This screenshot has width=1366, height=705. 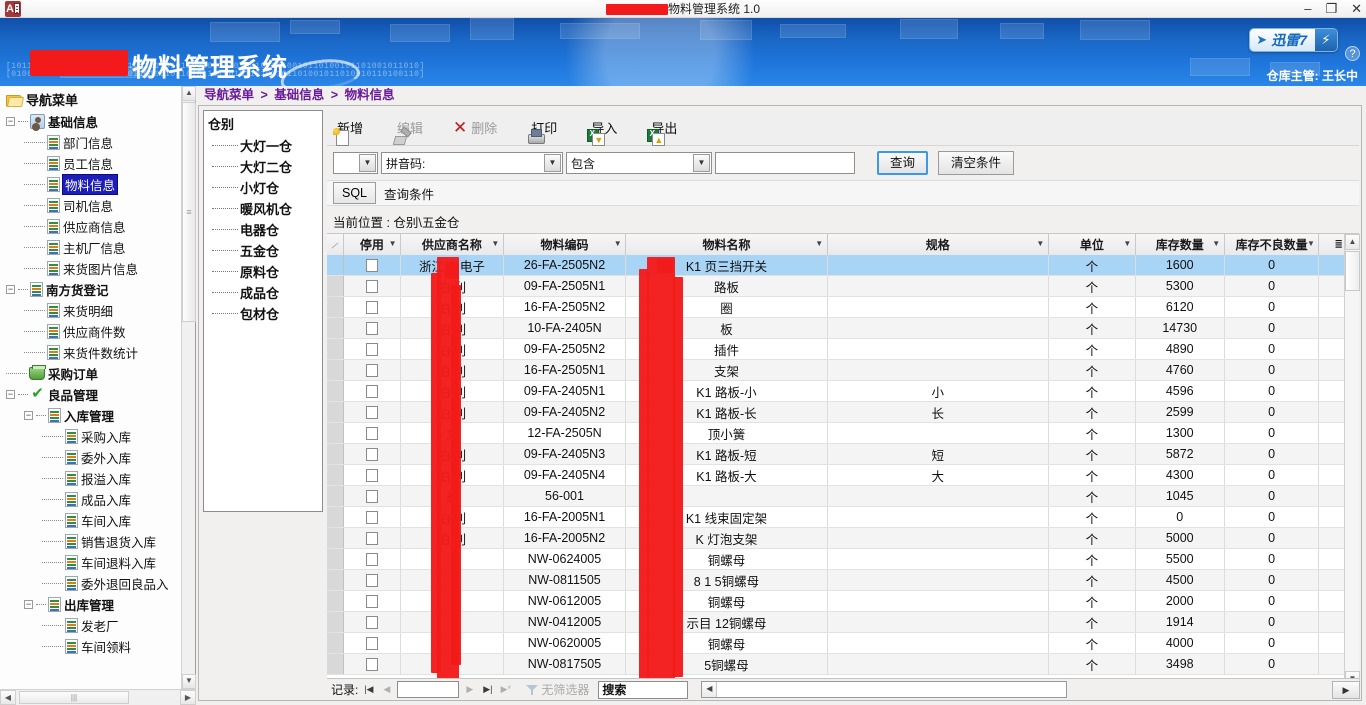 What do you see at coordinates (189, 681) in the screenshot?
I see `scroll-down-icon: ▼` at bounding box center [189, 681].